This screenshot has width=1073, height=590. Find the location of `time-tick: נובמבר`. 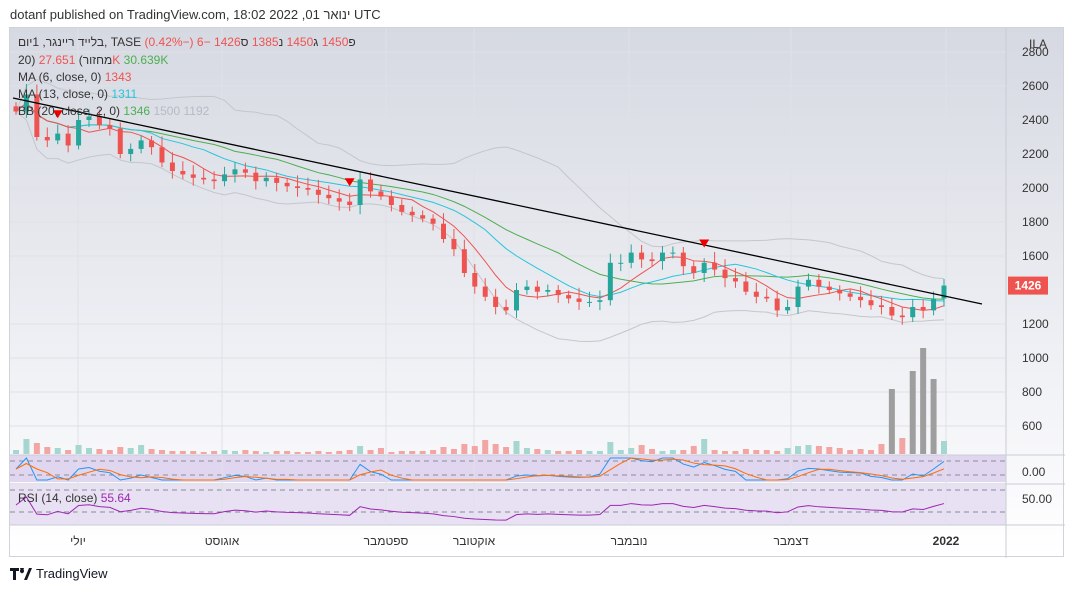

time-tick: נובמבר is located at coordinates (629, 541).